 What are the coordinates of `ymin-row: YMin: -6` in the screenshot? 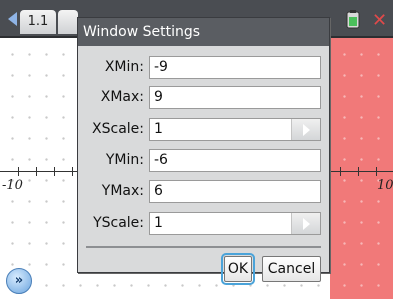 It's located at (203, 160).